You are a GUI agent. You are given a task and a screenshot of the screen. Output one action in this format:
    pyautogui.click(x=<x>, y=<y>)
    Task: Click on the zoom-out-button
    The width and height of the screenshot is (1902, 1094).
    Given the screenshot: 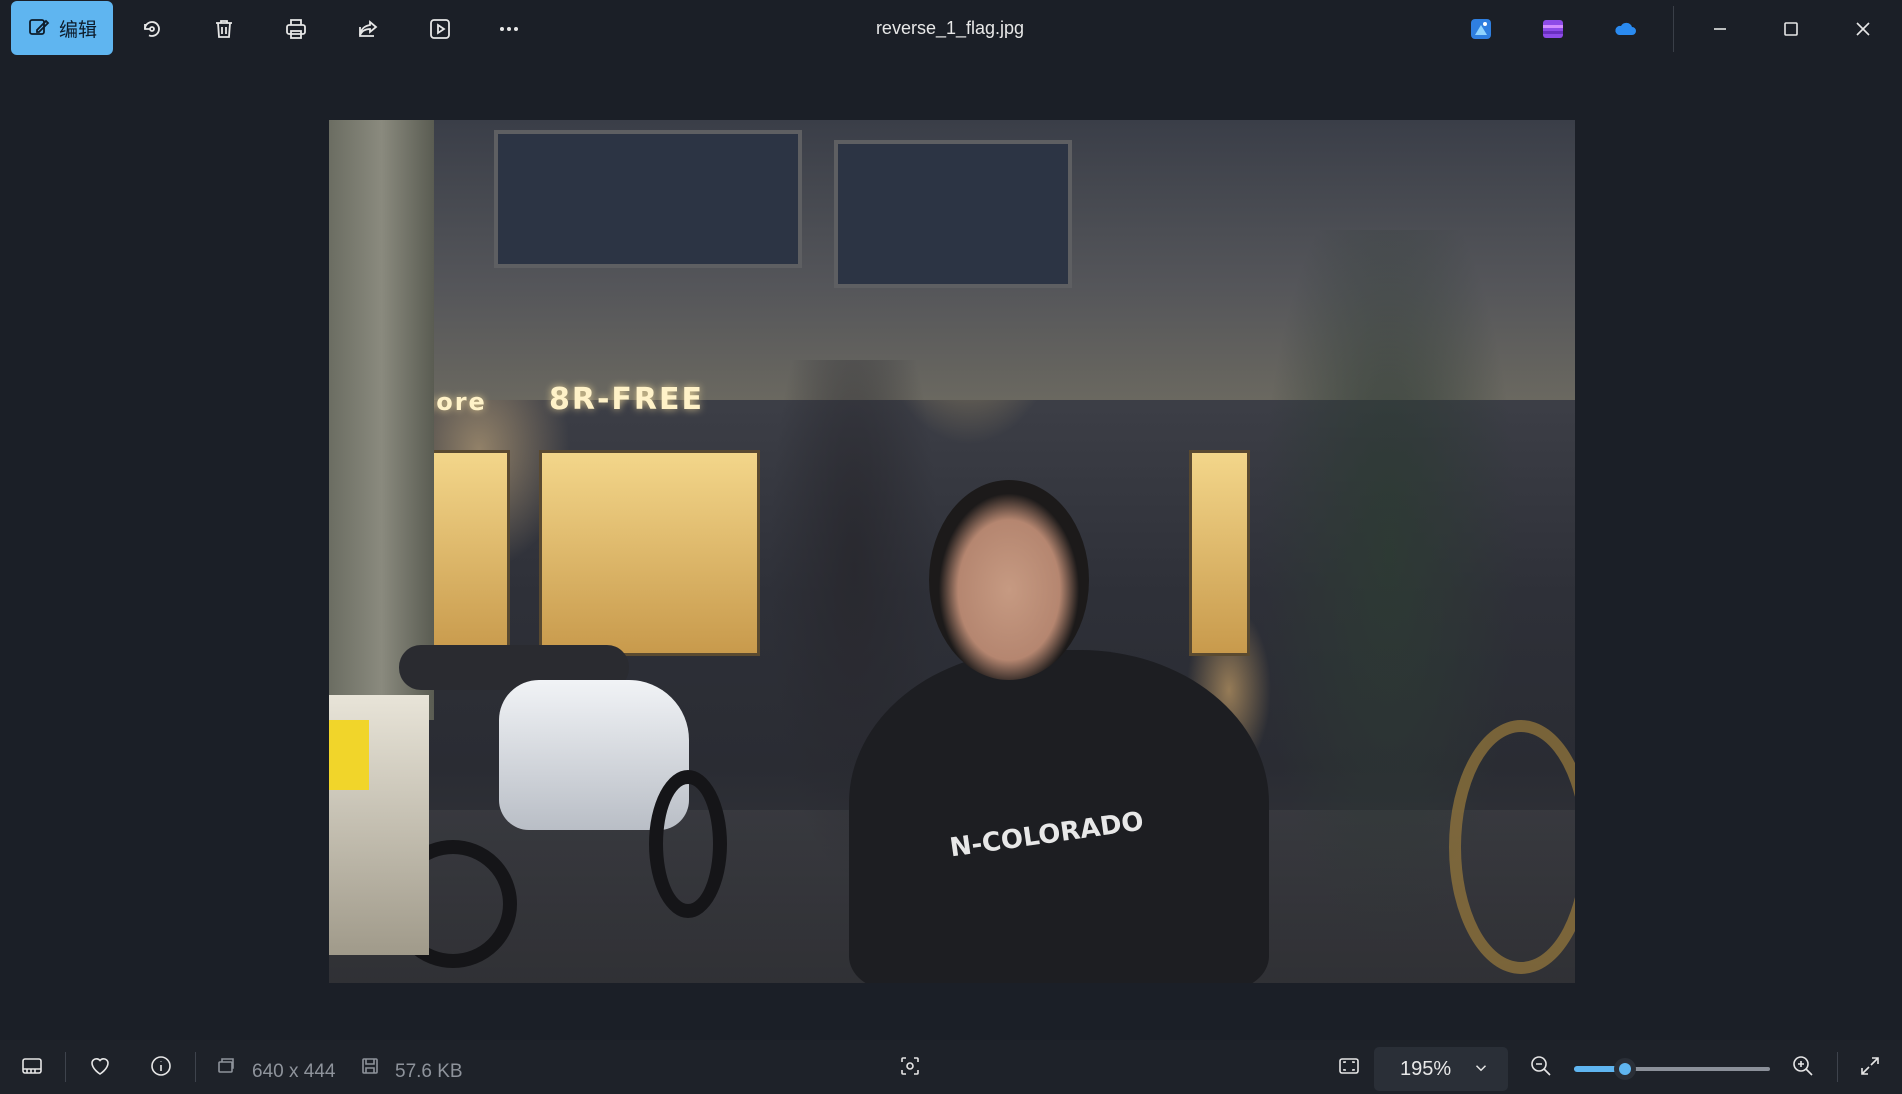 What is the action you would take?
    pyautogui.click(x=1541, y=1066)
    